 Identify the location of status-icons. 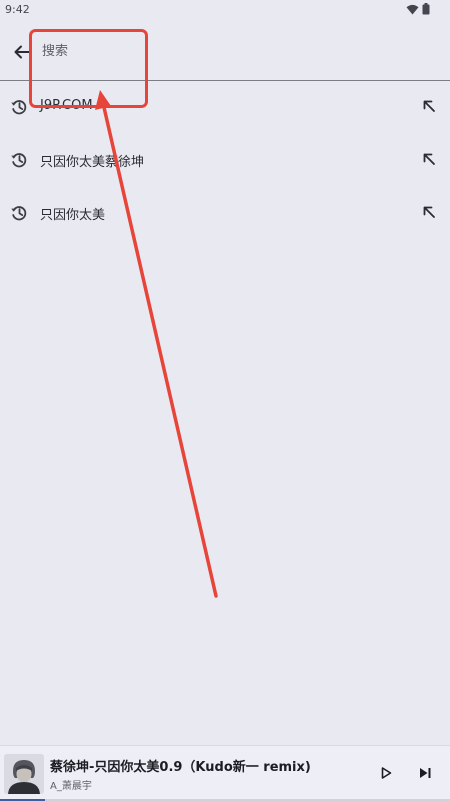
(418, 9).